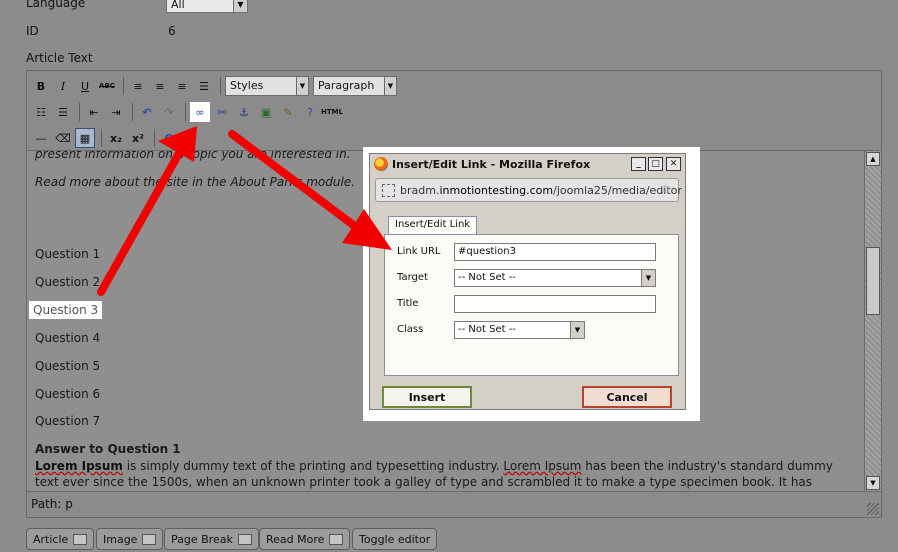 This screenshot has width=898, height=552. I want to click on path-text: Path: p, so click(52, 504).